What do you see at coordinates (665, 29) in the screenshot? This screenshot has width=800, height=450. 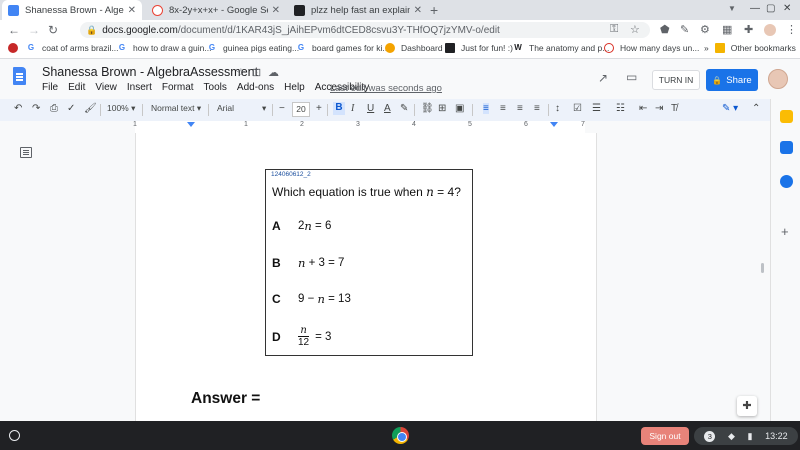 I see `extension-icon: ⬟` at bounding box center [665, 29].